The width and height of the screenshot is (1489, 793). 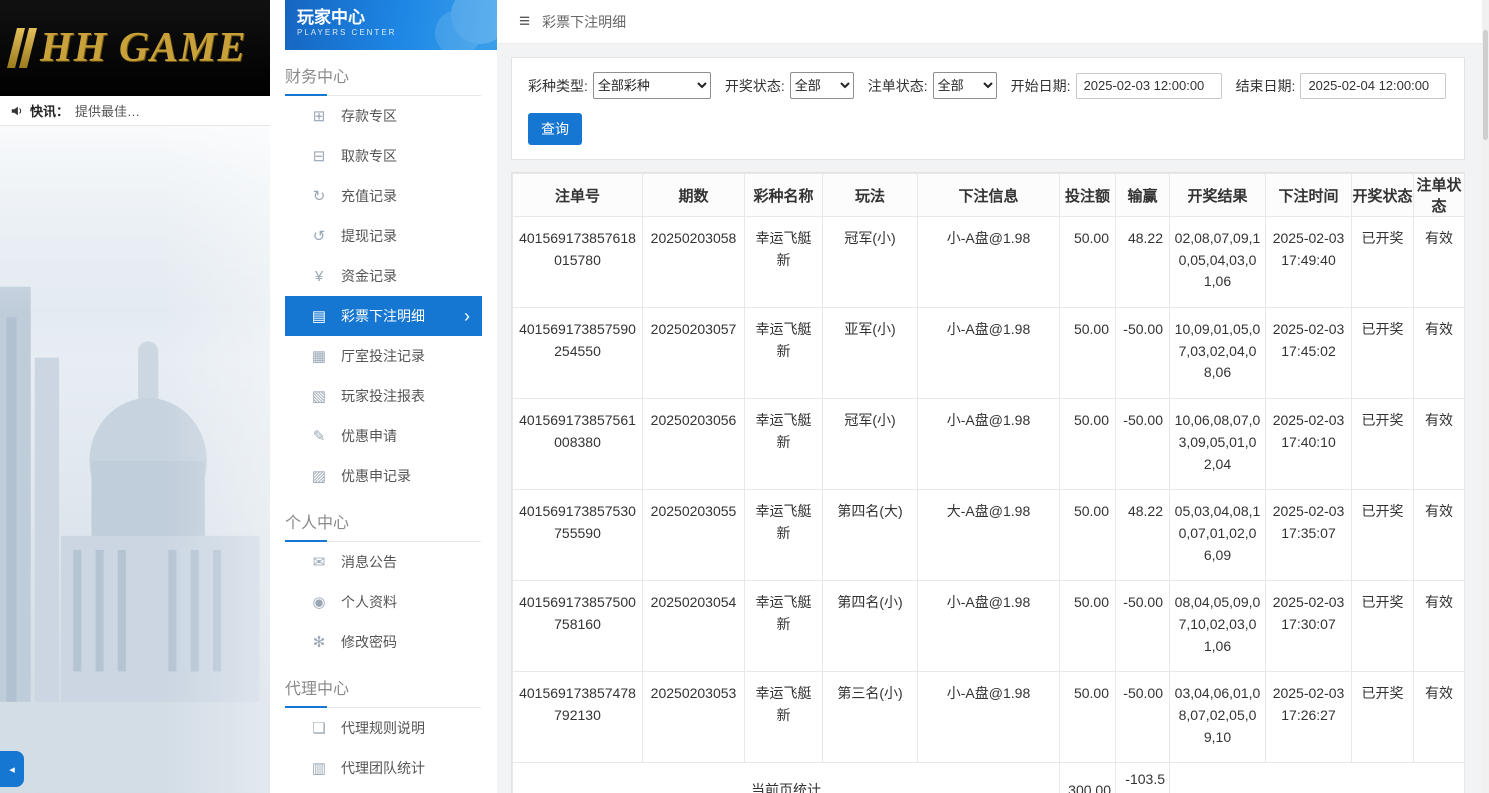 What do you see at coordinates (1142, 777) in the screenshot?
I see `summary-win-loss: -103.57` at bounding box center [1142, 777].